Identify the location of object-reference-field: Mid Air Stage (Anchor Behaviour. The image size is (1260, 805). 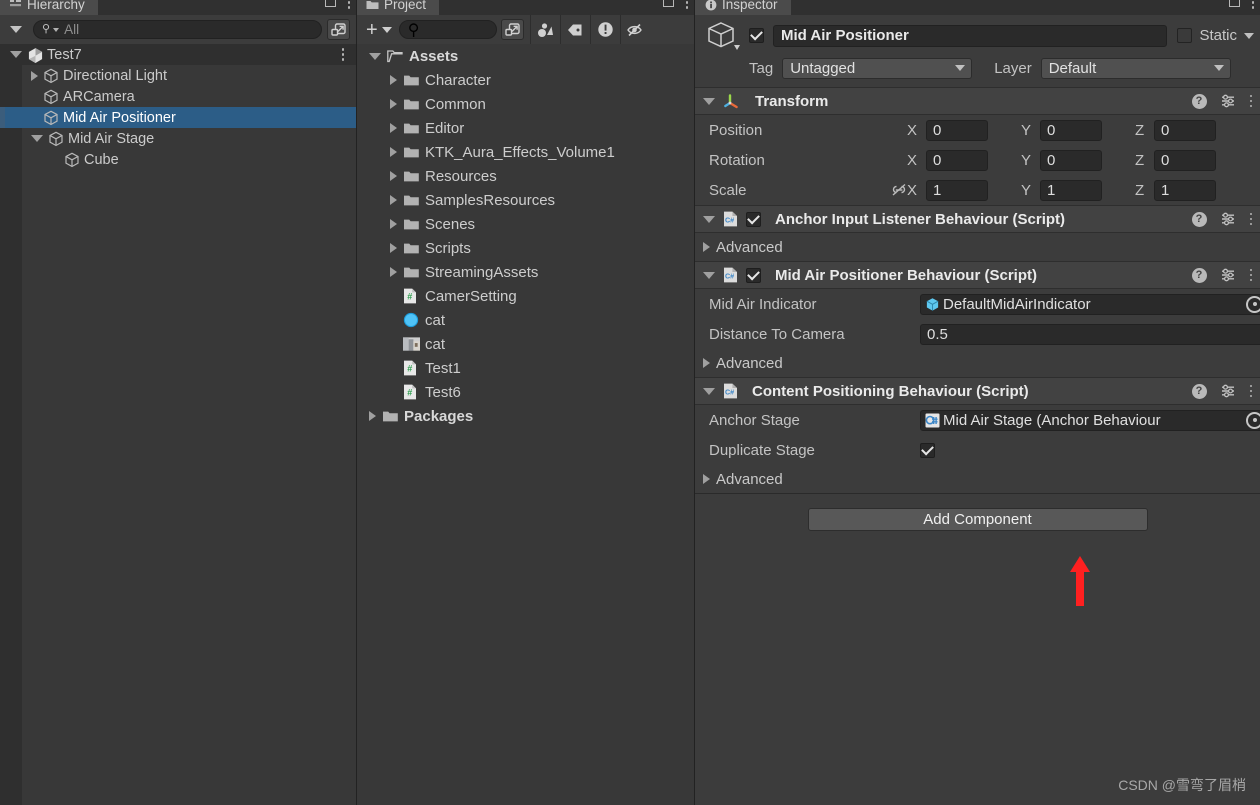
(1090, 420).